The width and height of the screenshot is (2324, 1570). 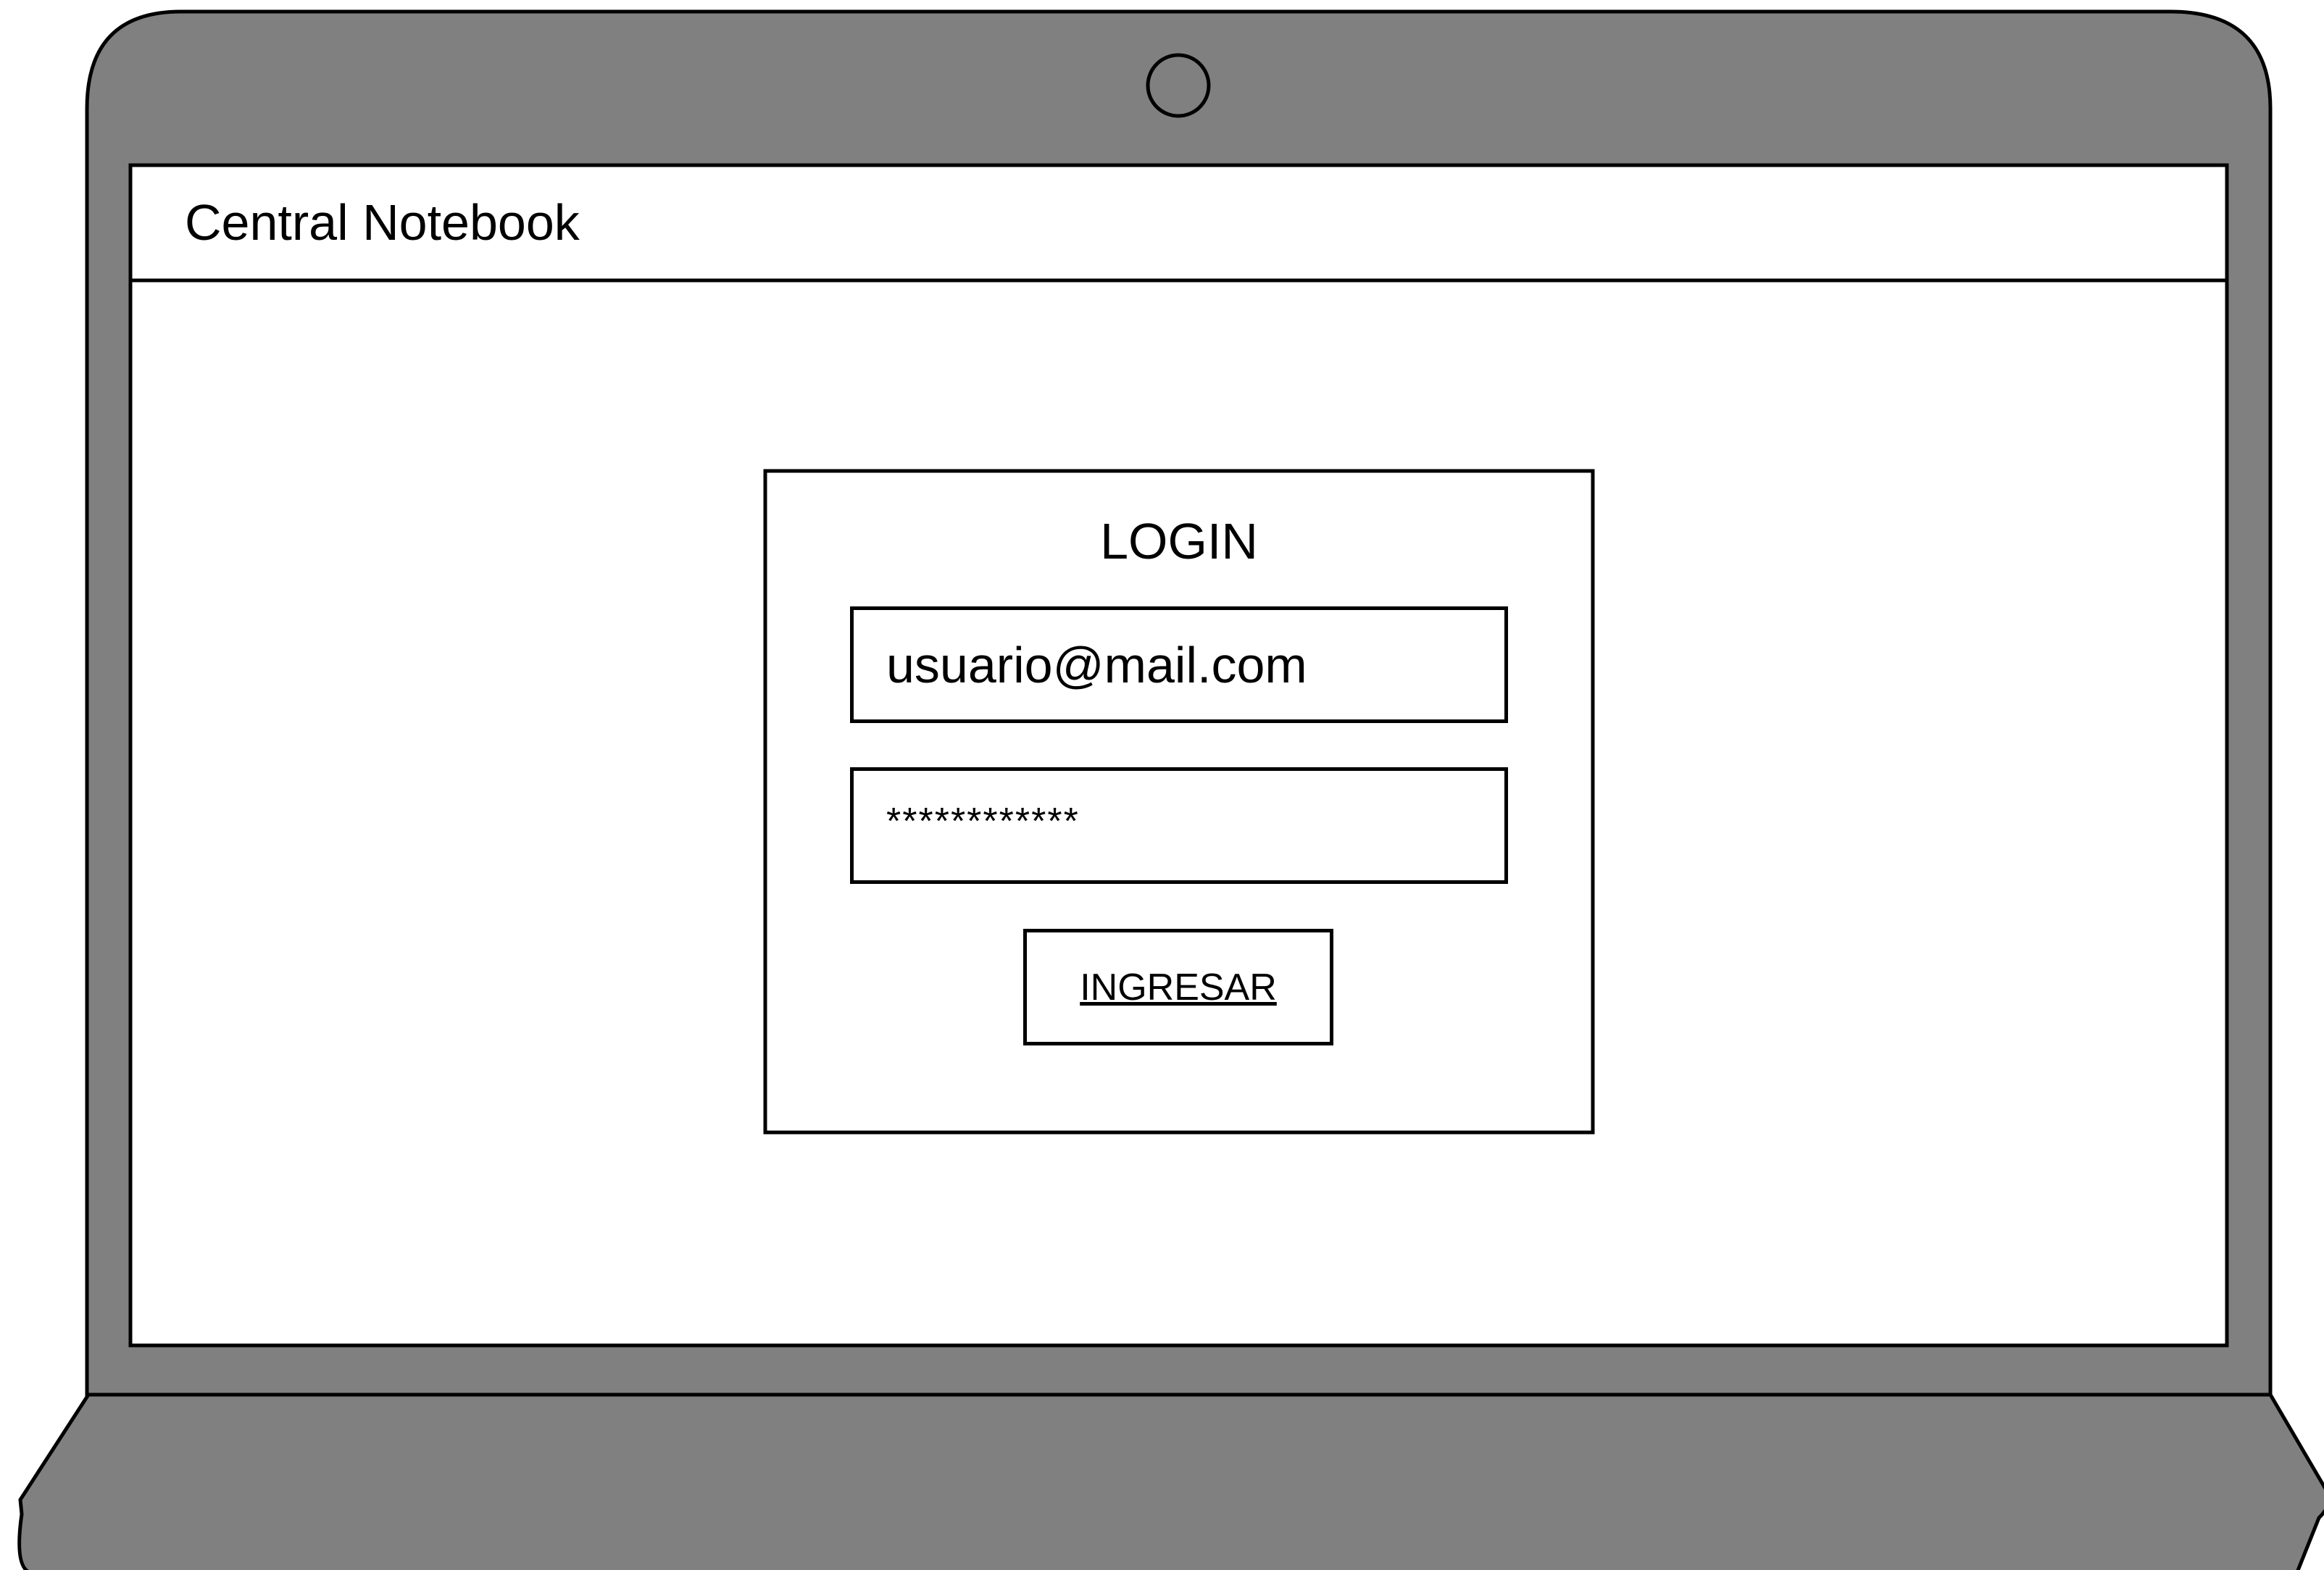 I want to click on email-field: usuario@mail.com, so click(x=1179, y=664).